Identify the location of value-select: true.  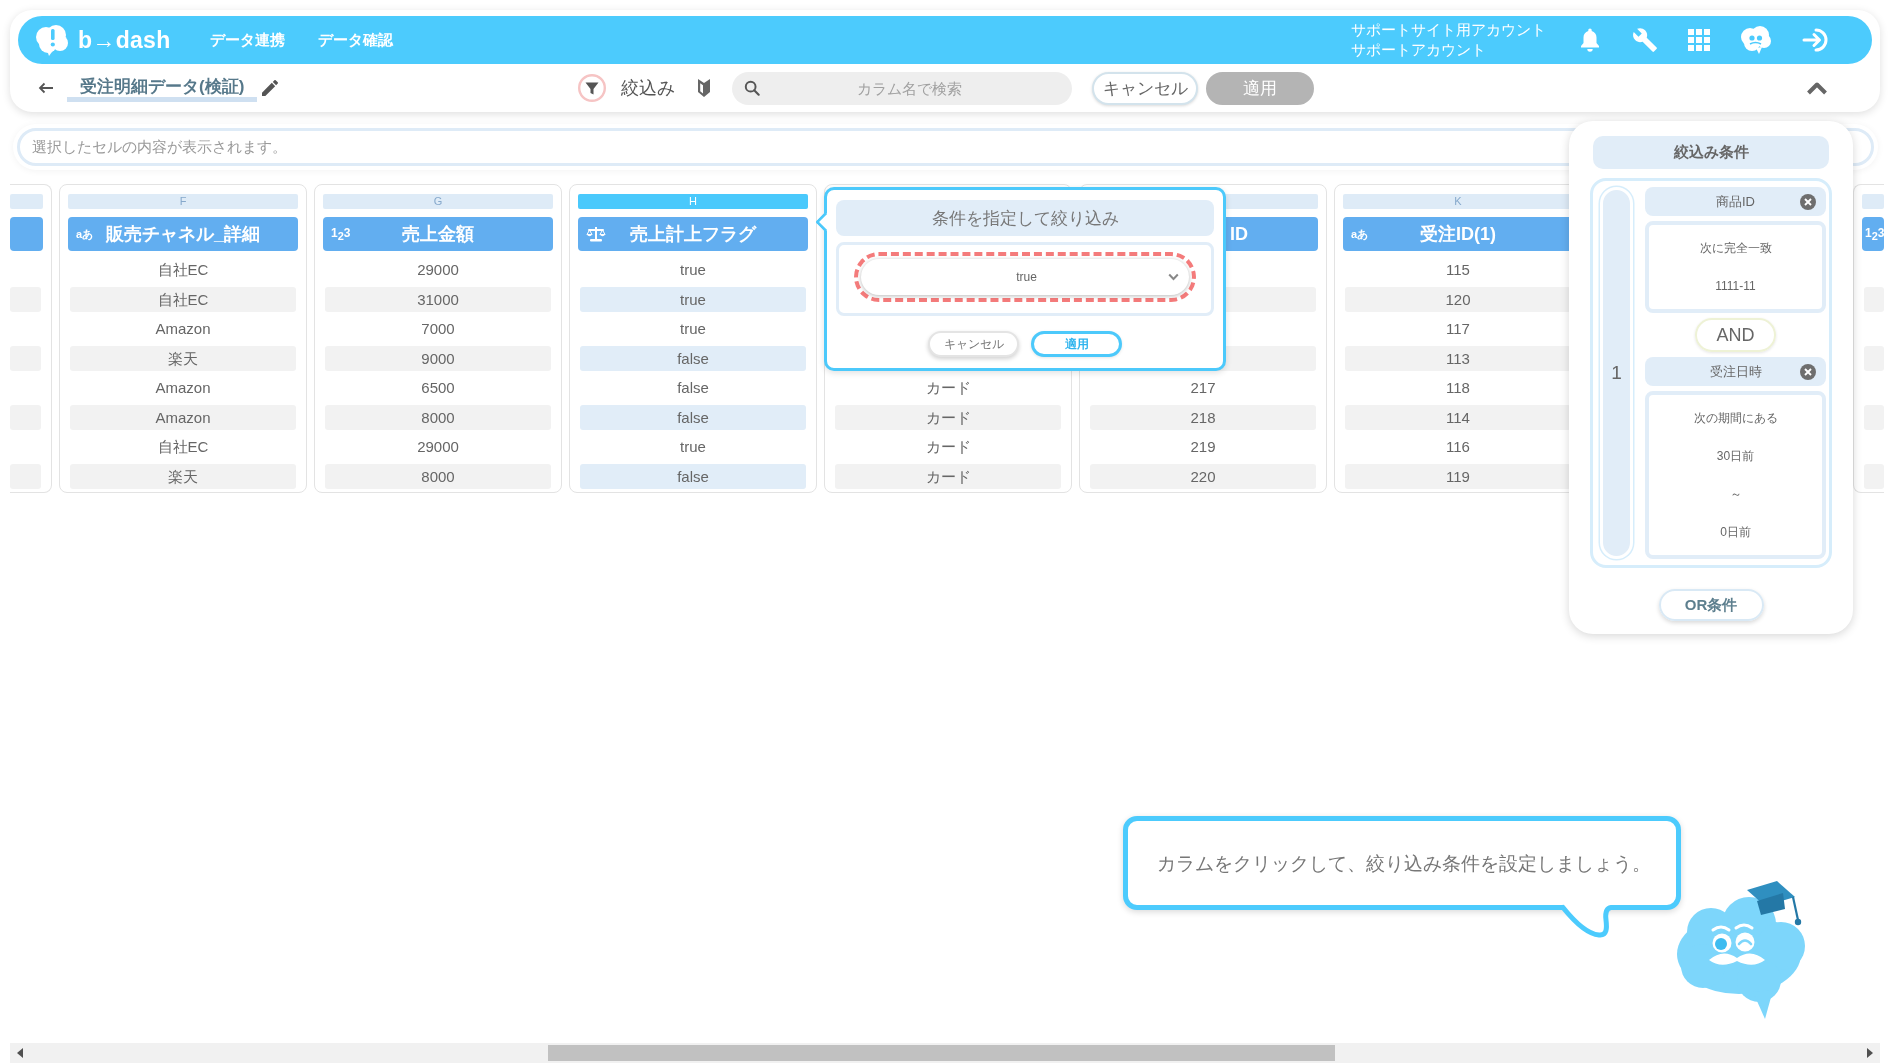
(1025, 277).